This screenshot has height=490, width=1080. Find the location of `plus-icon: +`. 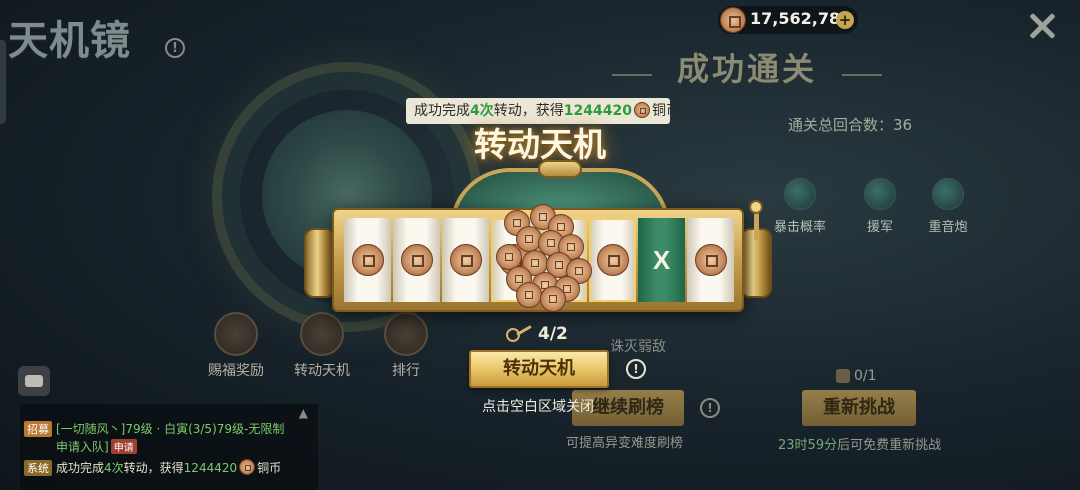

plus-icon: + is located at coordinates (845, 20).